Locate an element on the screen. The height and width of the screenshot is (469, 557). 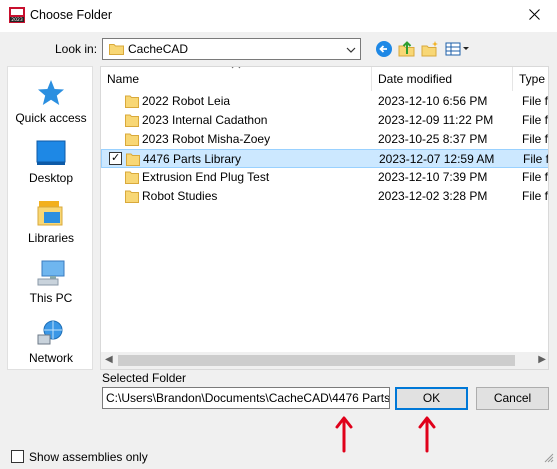
place-label: Desktop is located at coordinates (51, 178).